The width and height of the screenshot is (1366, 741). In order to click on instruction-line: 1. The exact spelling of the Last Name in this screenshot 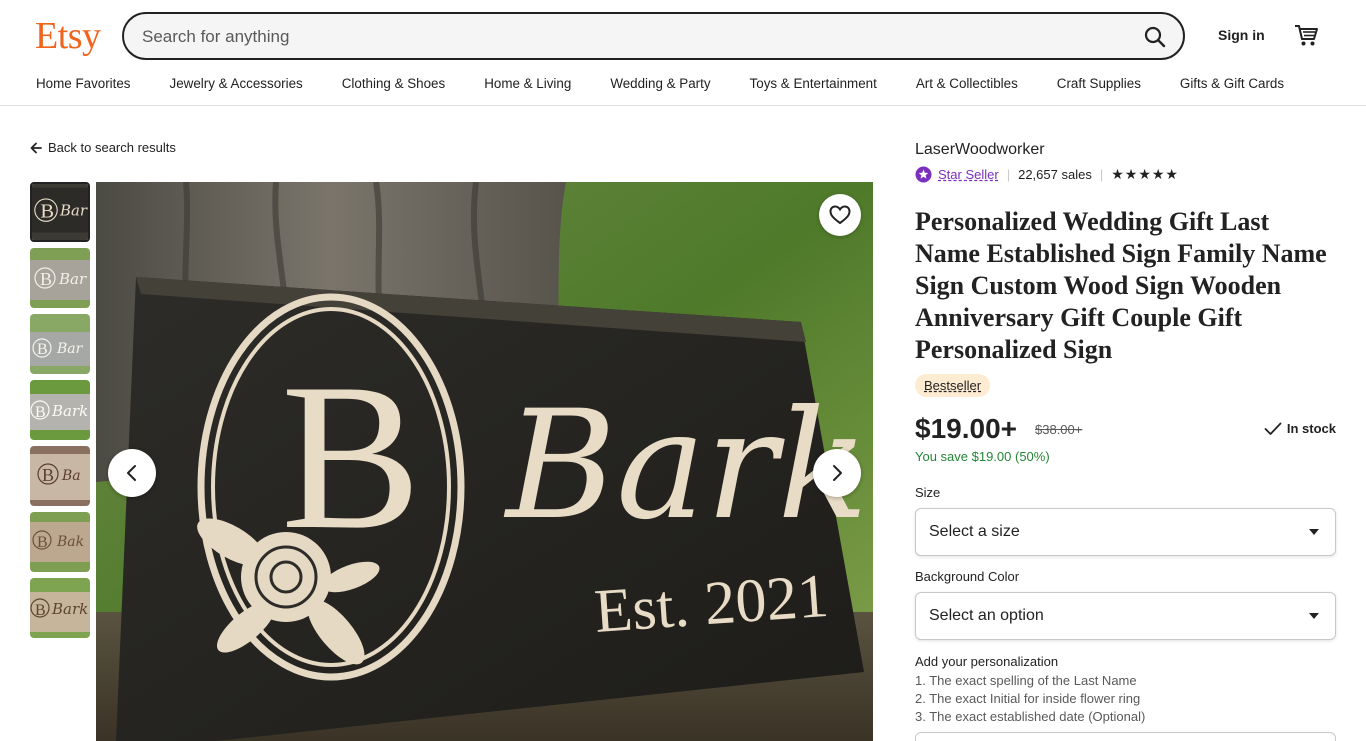, I will do `click(1026, 680)`.